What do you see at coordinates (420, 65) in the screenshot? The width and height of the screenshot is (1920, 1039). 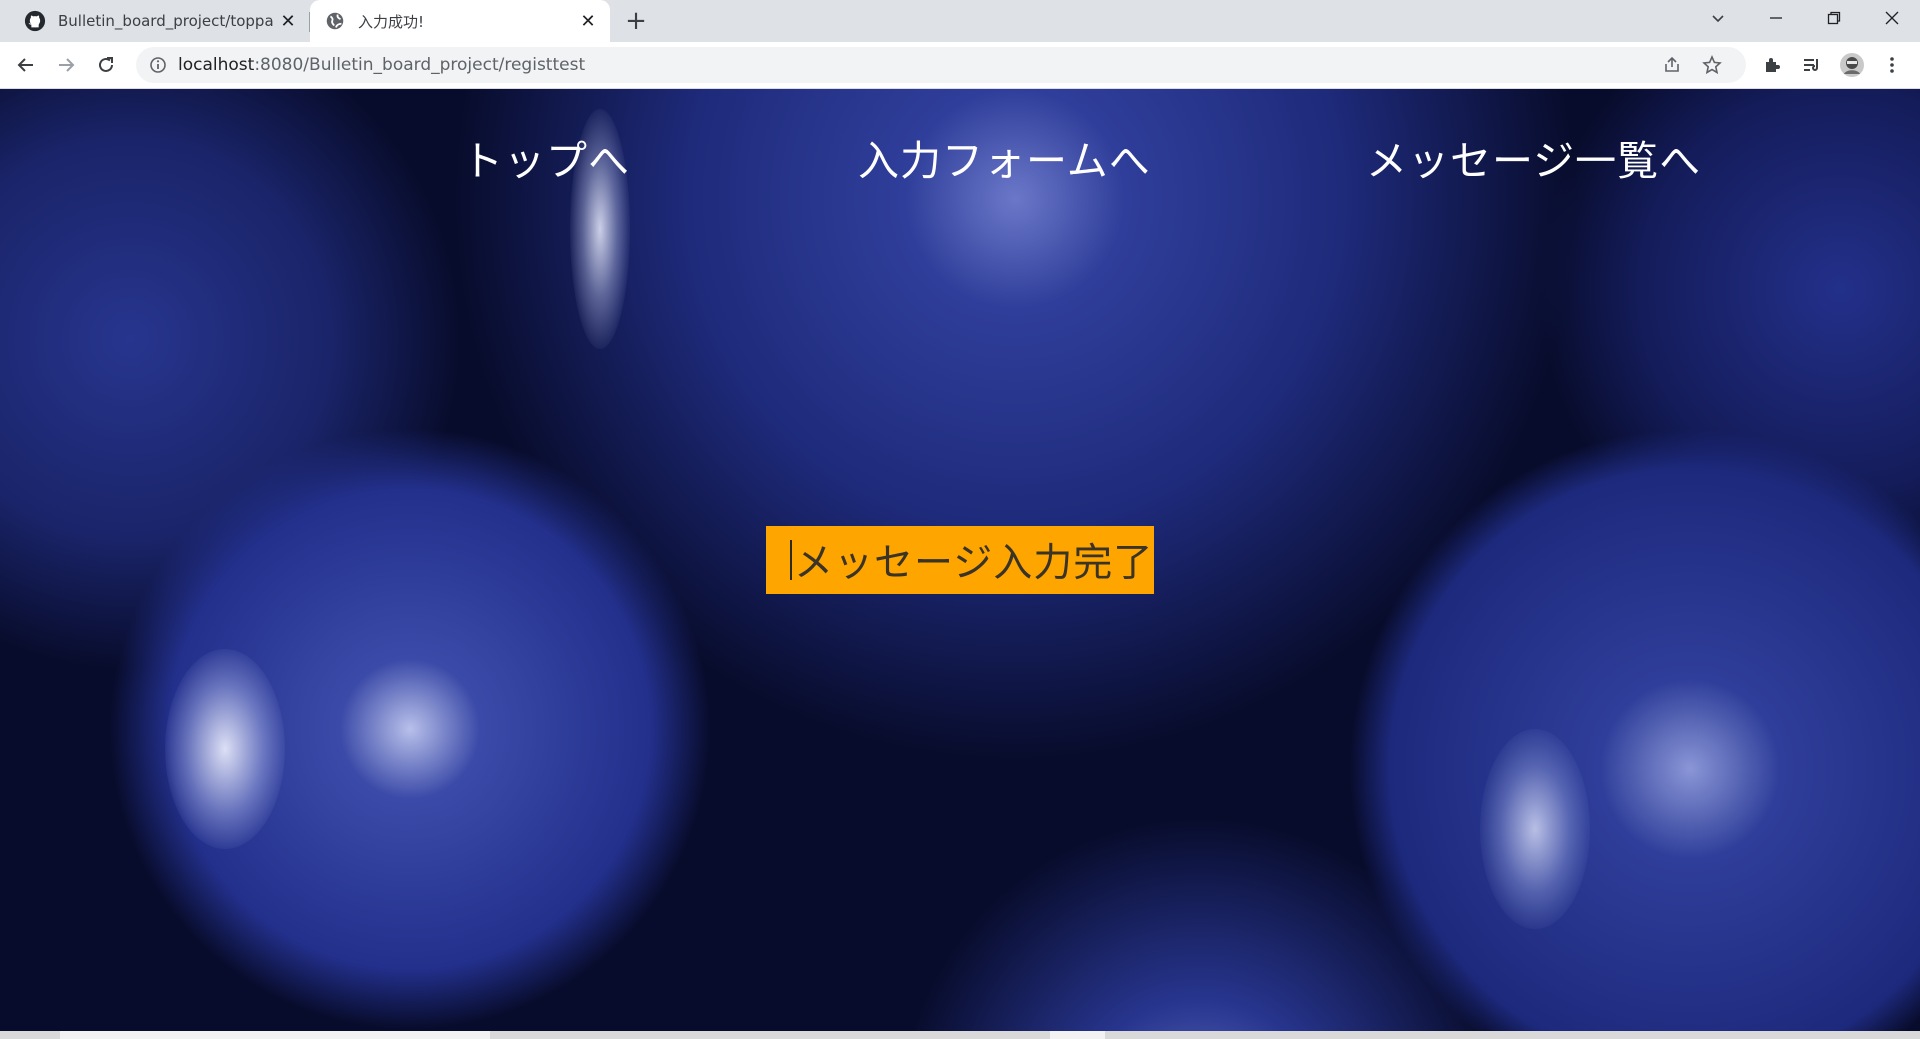 I see `url-path: :8080/Bulletin_board_project/registtest` at bounding box center [420, 65].